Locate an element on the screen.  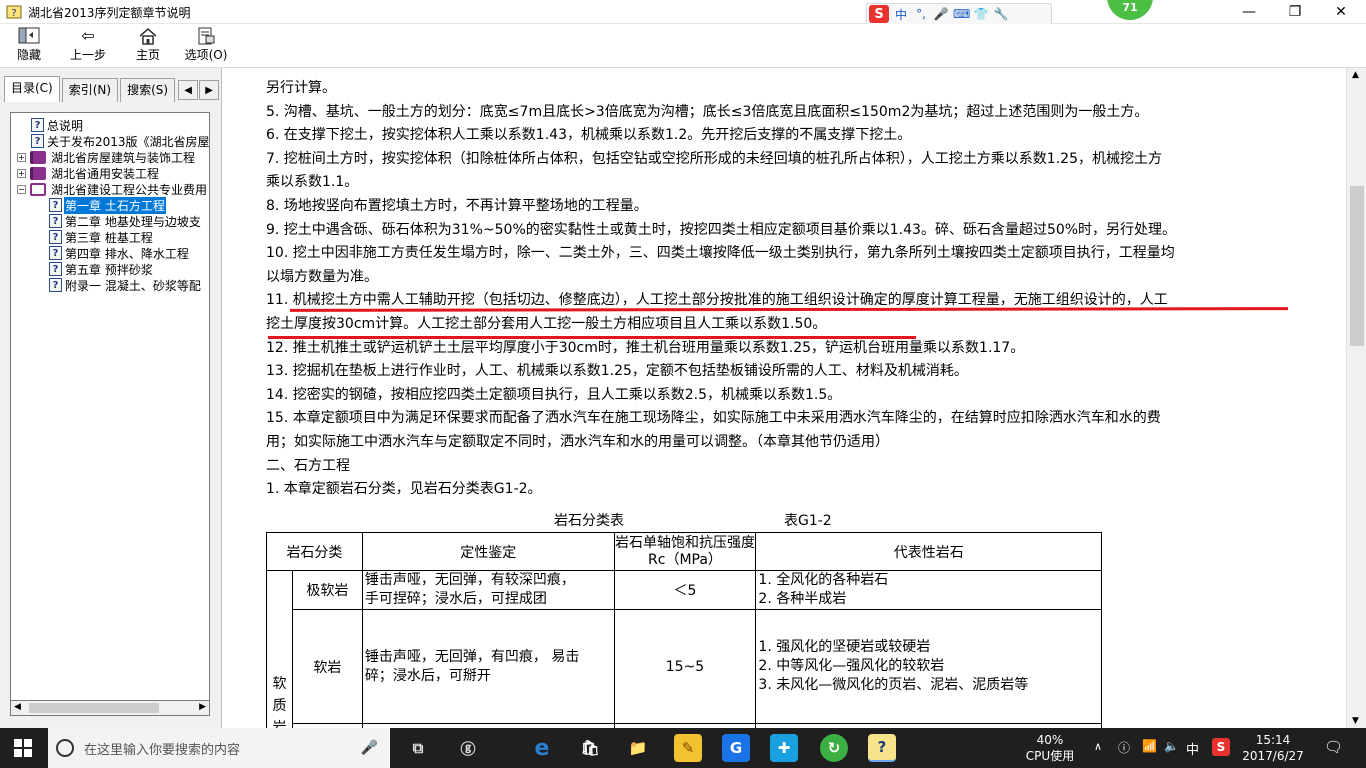
ime-mode: 中 is located at coordinates (901, 14).